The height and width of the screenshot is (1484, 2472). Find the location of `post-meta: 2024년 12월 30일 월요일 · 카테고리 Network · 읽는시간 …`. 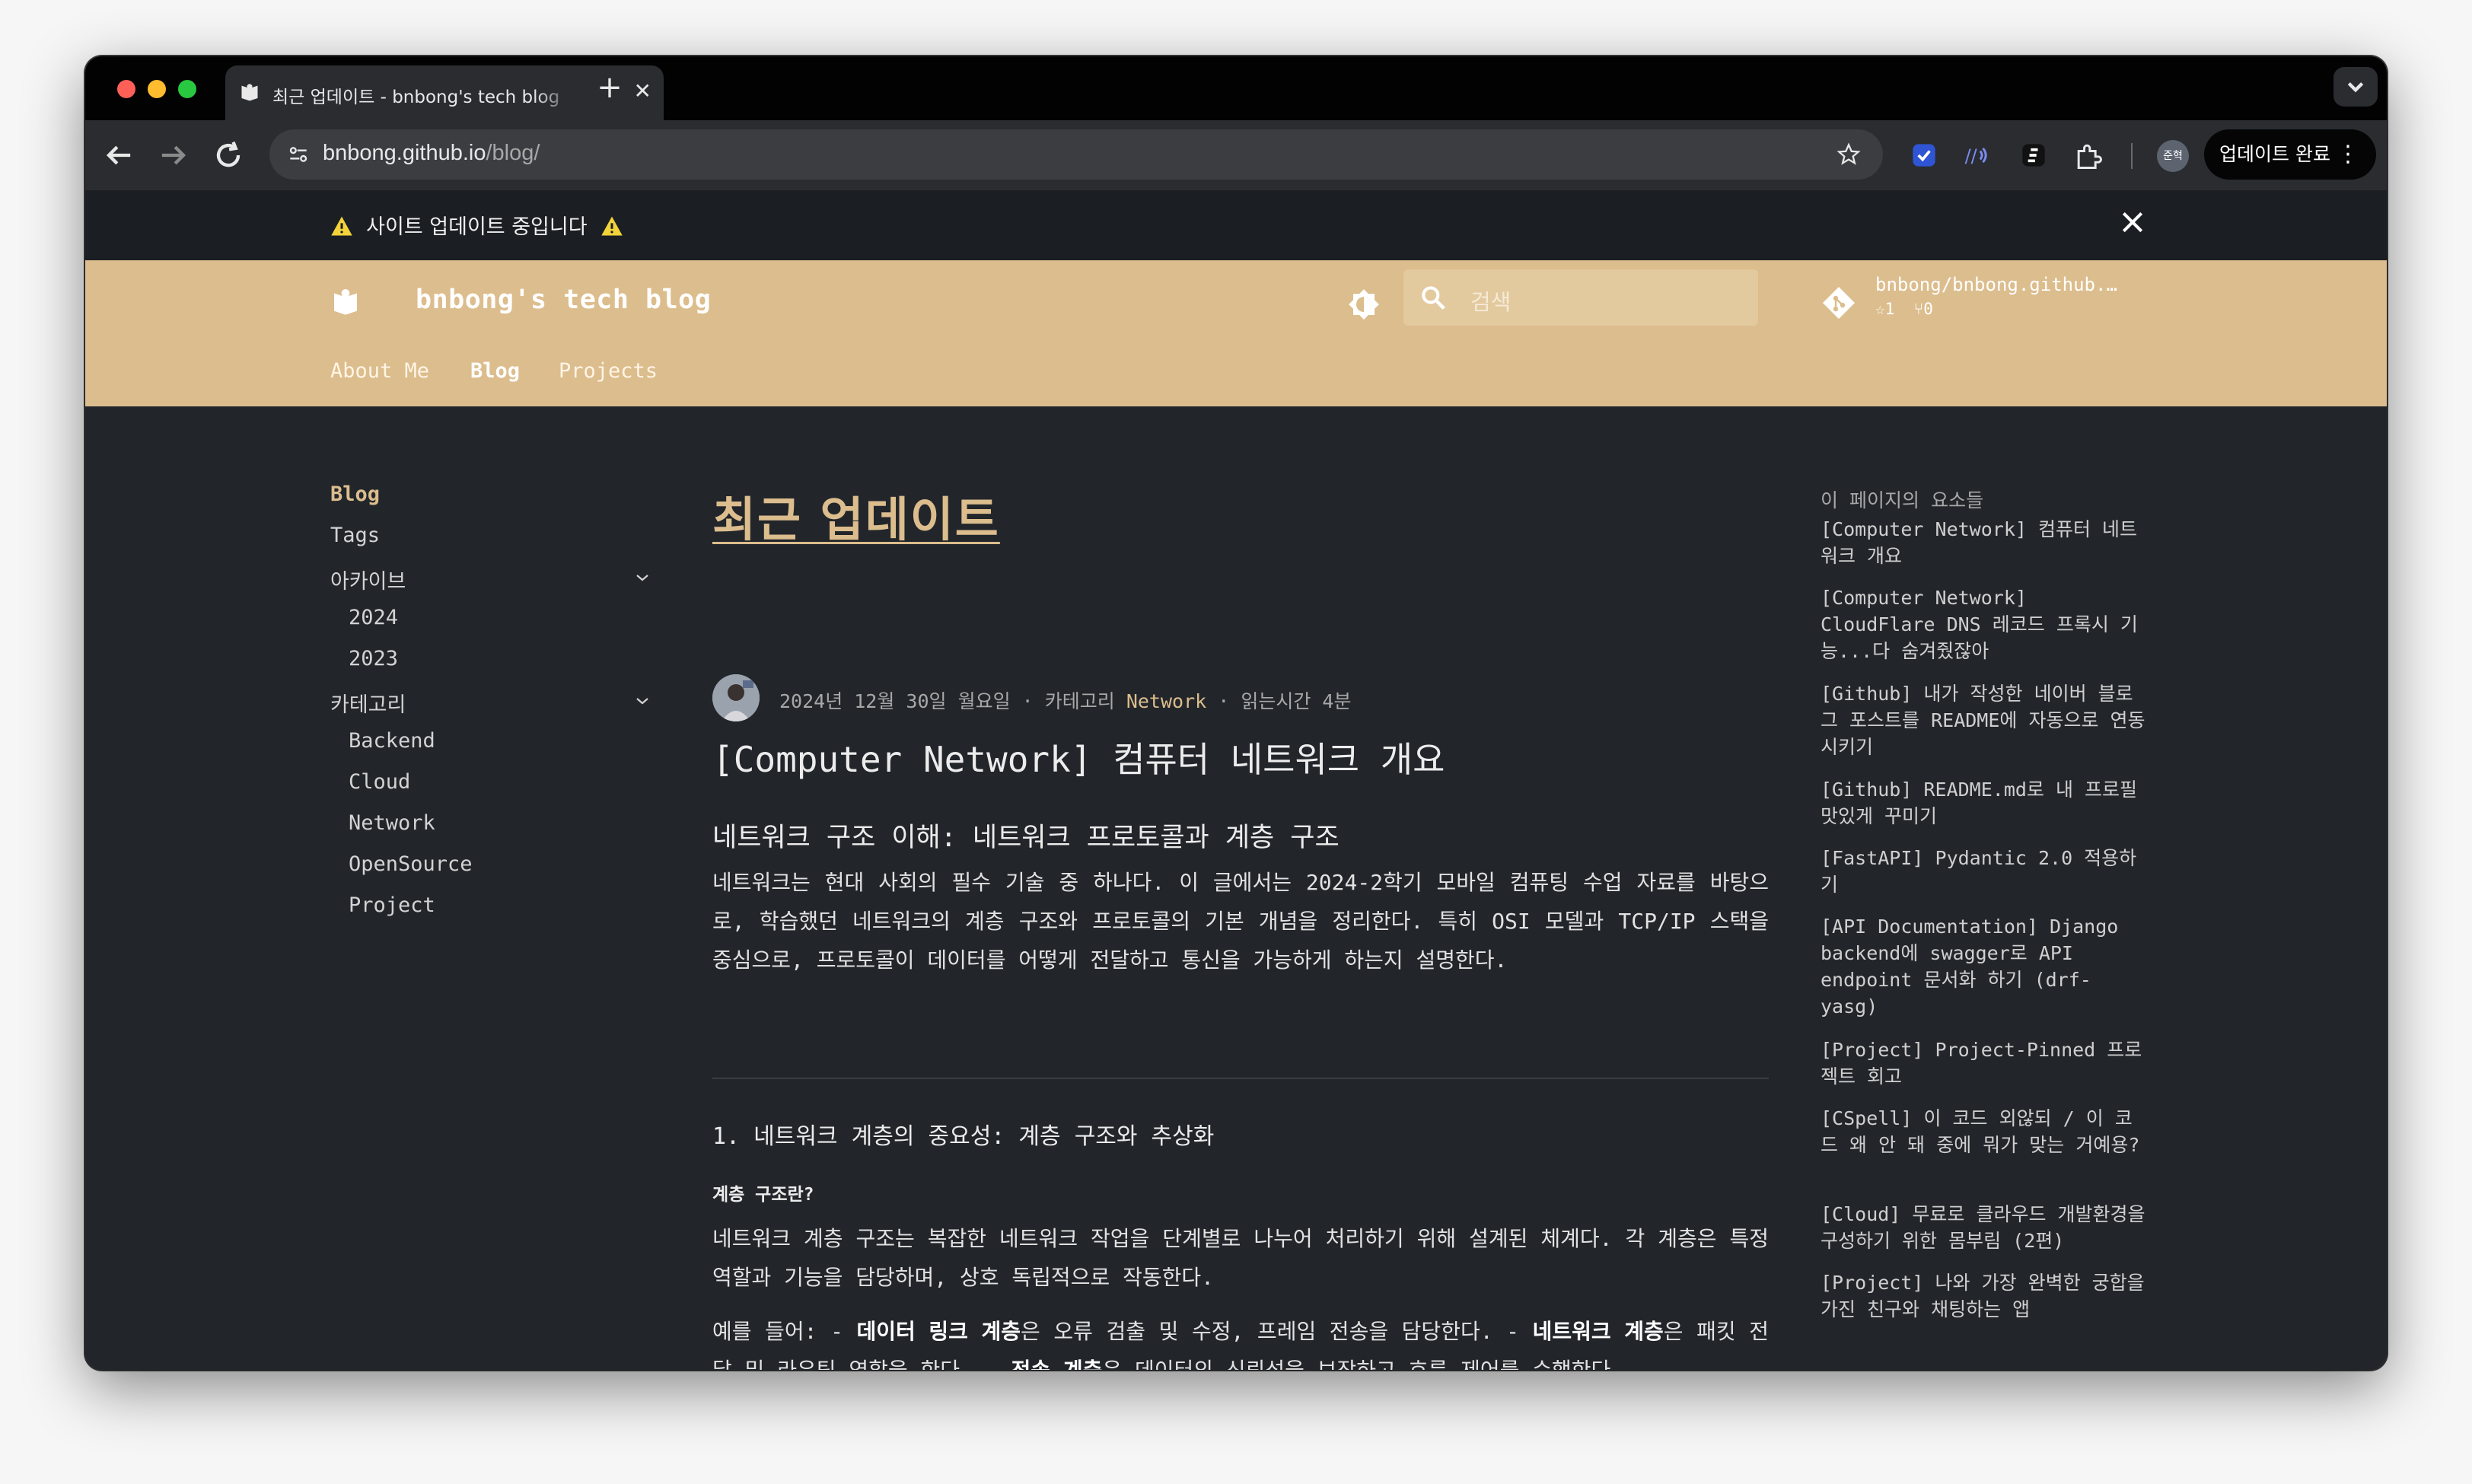

post-meta: 2024년 12월 30일 월요일 · 카테고리 Network · 읽는시간 … is located at coordinates (1065, 700).